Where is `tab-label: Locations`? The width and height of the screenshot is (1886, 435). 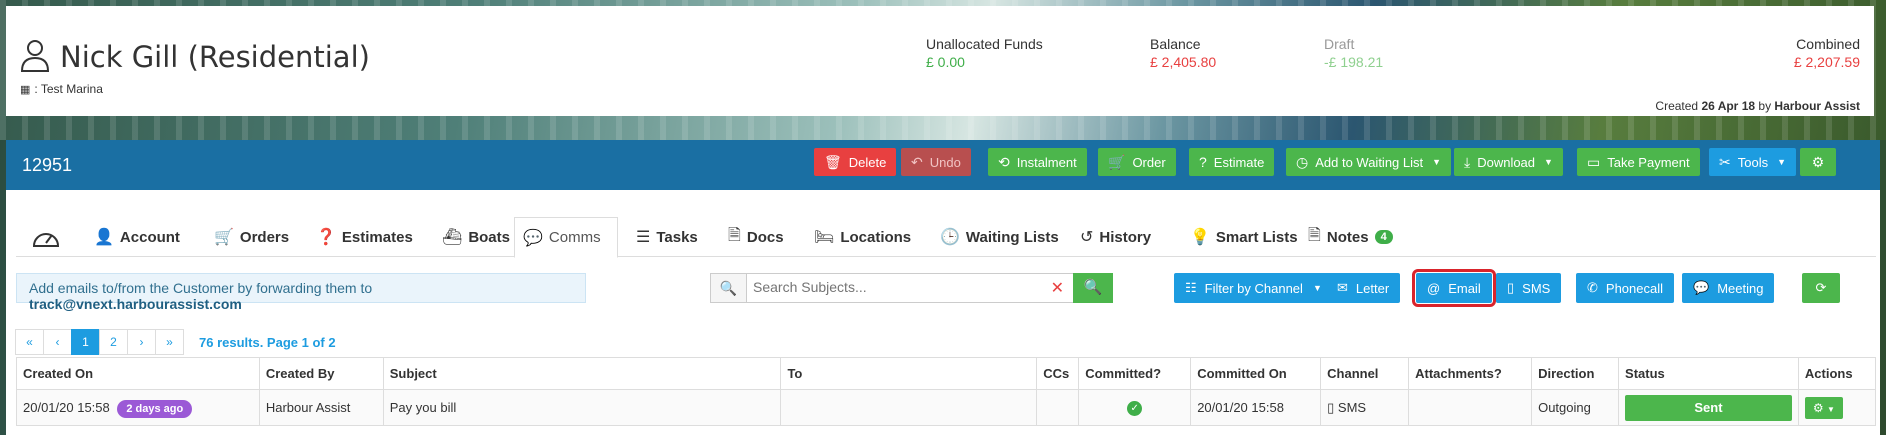 tab-label: Locations is located at coordinates (876, 237).